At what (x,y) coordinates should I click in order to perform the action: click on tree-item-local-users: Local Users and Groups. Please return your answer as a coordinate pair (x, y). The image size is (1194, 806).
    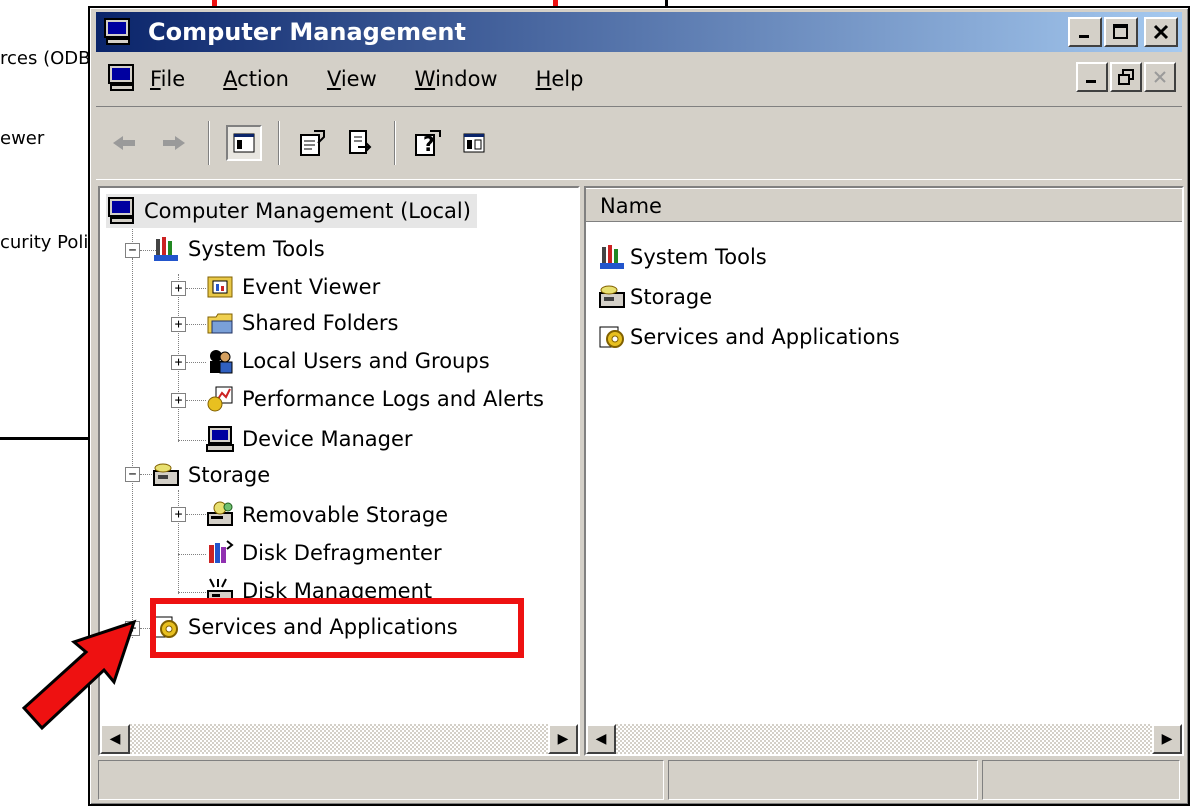
    Looking at the image, I should click on (347, 361).